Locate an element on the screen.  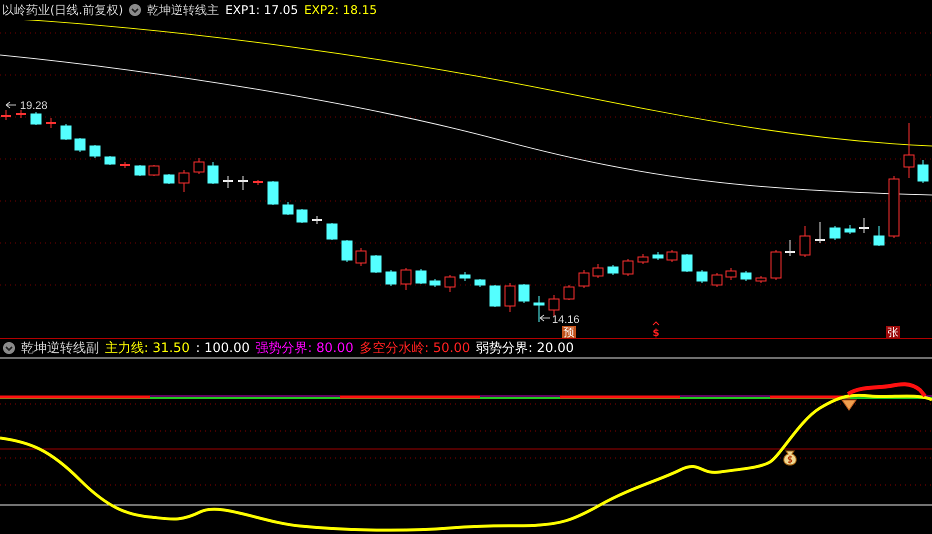
indicator-value: 强势分界: 80.00 is located at coordinates (305, 348).